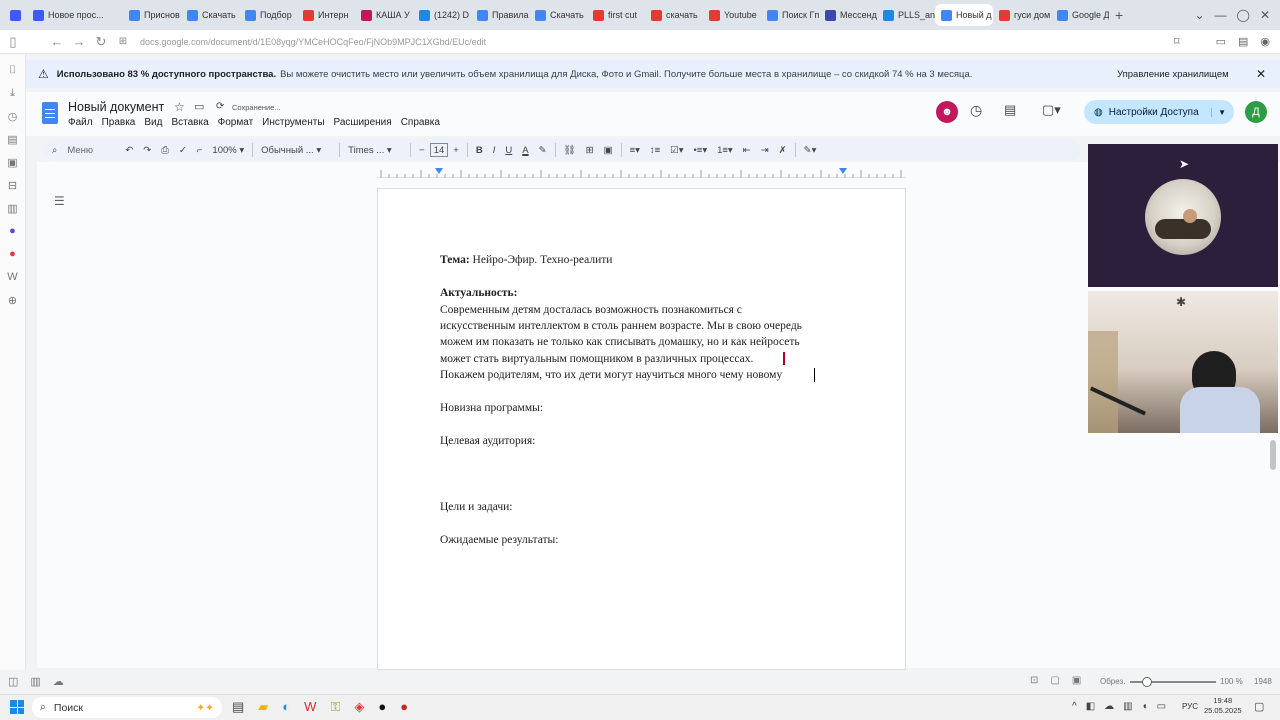 The width and height of the screenshot is (1280, 720). What do you see at coordinates (1261, 74) in the screenshot?
I see `close-banner-icon: ✕` at bounding box center [1261, 74].